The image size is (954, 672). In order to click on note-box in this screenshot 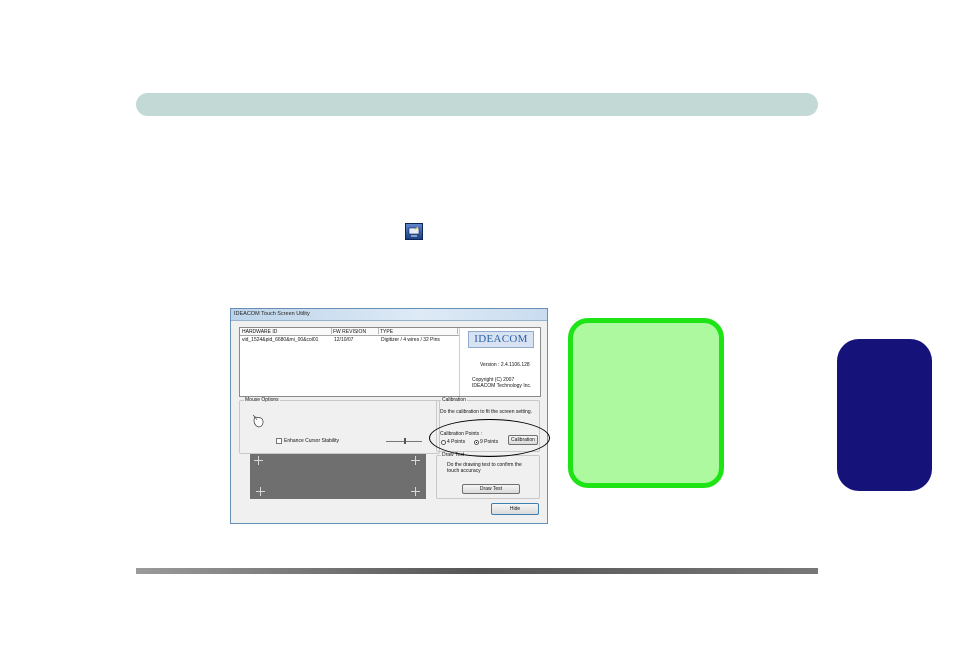, I will do `click(646, 403)`.